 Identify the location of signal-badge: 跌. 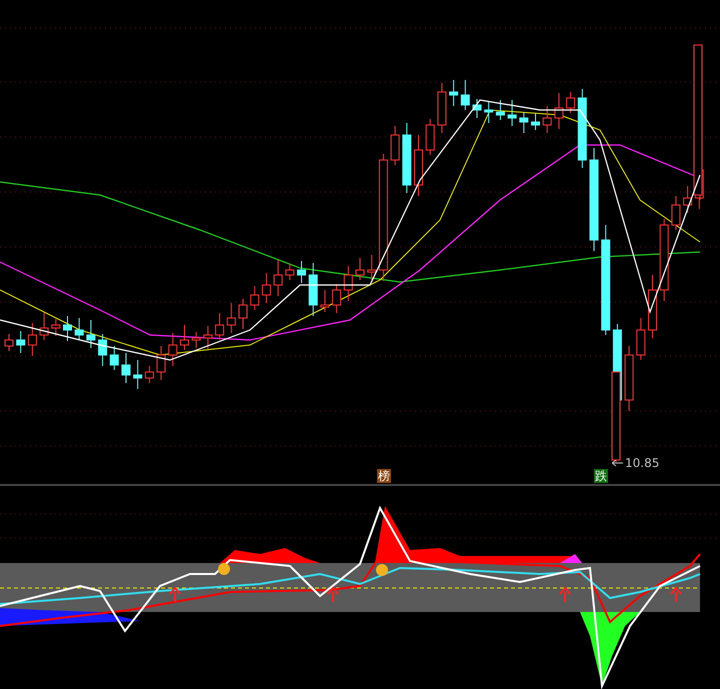
(601, 476).